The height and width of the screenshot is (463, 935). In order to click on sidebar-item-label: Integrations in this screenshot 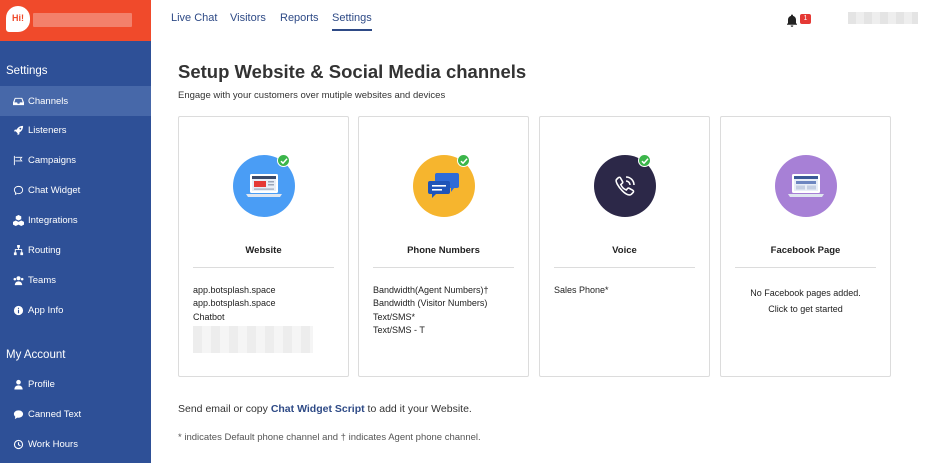, I will do `click(53, 220)`.